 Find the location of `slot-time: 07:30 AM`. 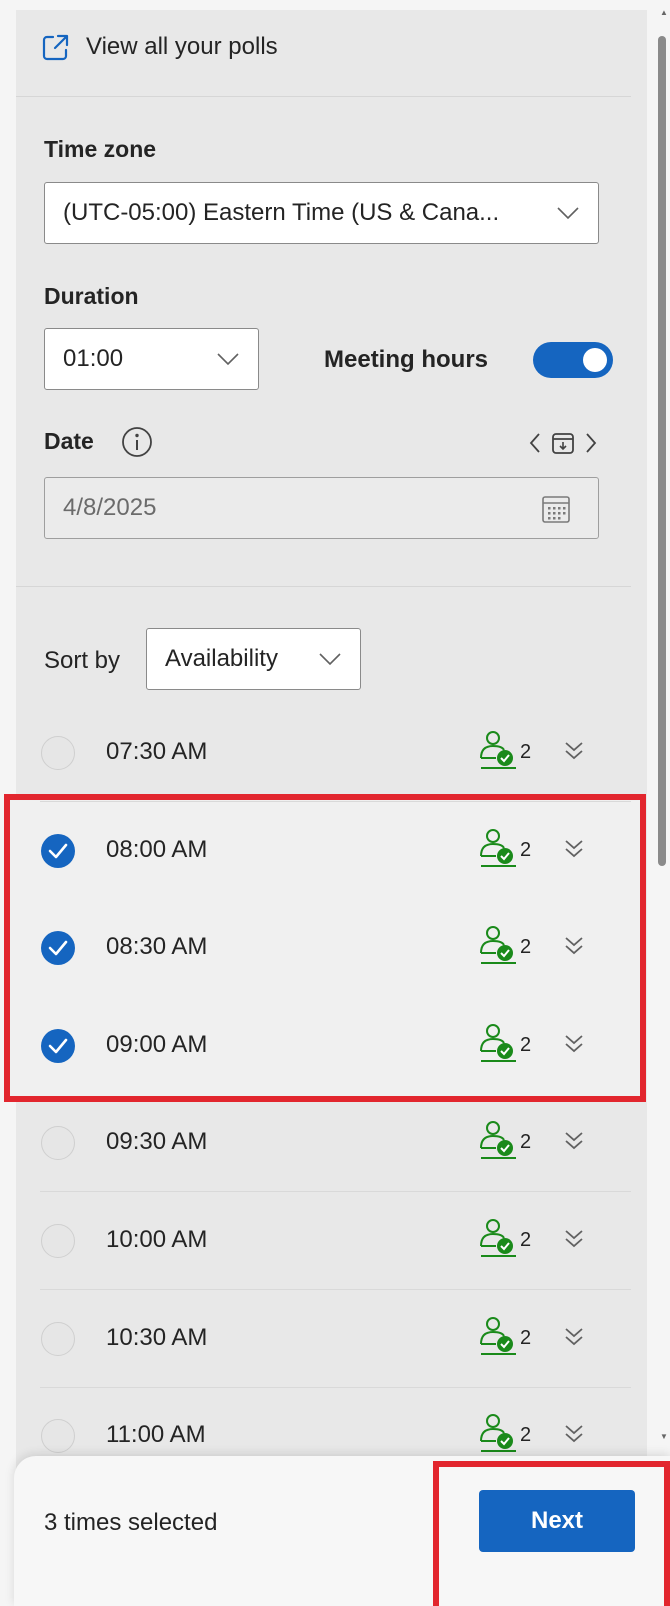

slot-time: 07:30 AM is located at coordinates (157, 751).